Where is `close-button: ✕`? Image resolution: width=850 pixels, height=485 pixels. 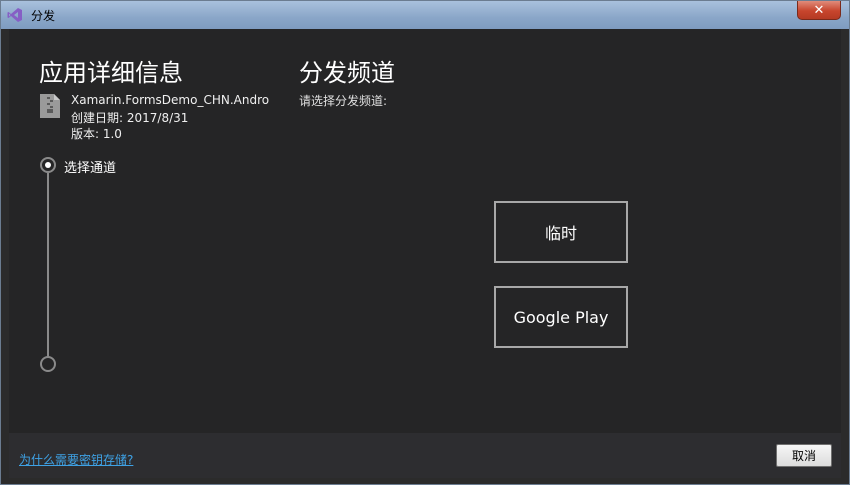 close-button: ✕ is located at coordinates (819, 10).